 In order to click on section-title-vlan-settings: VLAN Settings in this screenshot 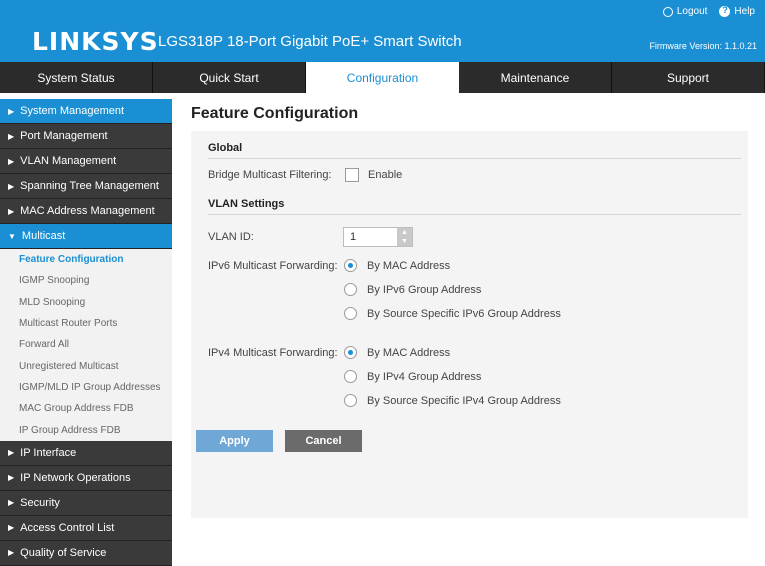, I will do `click(246, 204)`.